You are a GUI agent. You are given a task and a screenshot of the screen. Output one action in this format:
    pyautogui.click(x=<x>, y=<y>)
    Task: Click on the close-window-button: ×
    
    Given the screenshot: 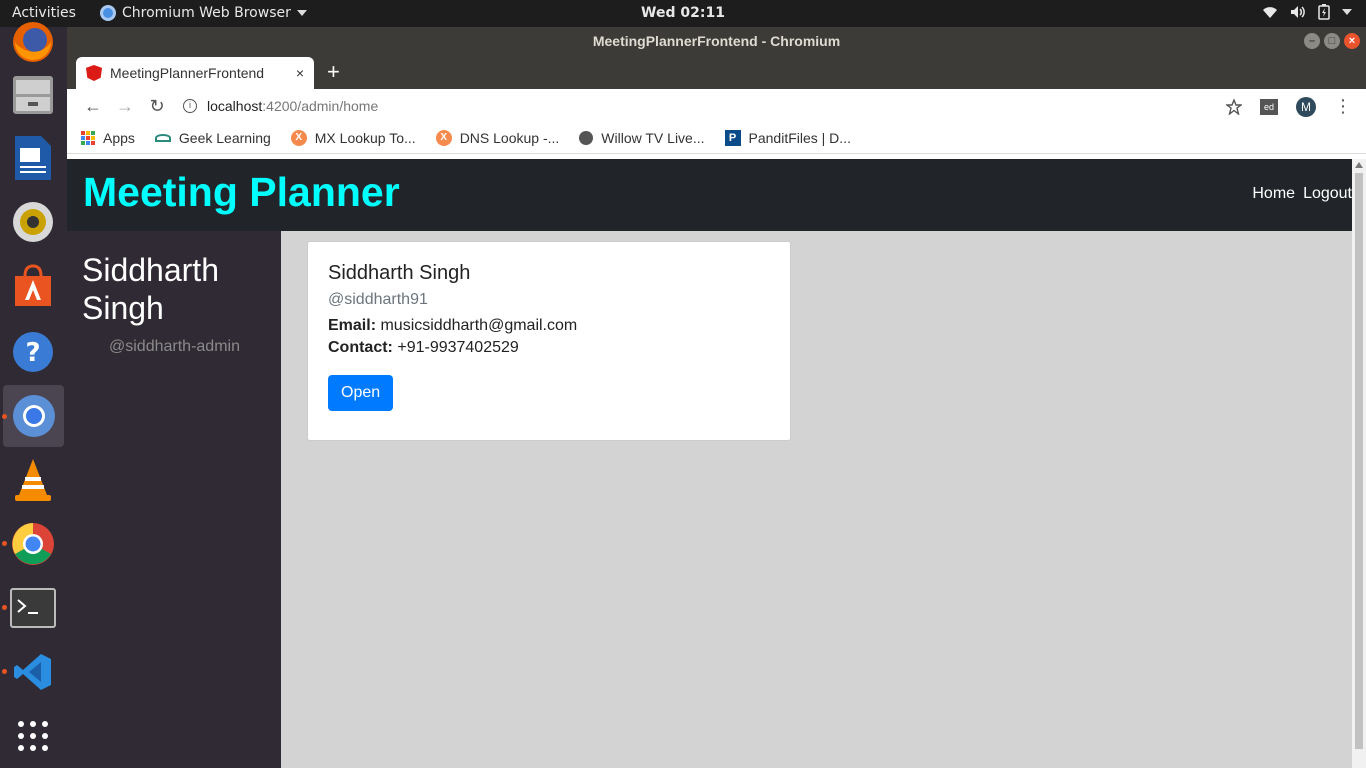 What is the action you would take?
    pyautogui.click(x=1352, y=41)
    